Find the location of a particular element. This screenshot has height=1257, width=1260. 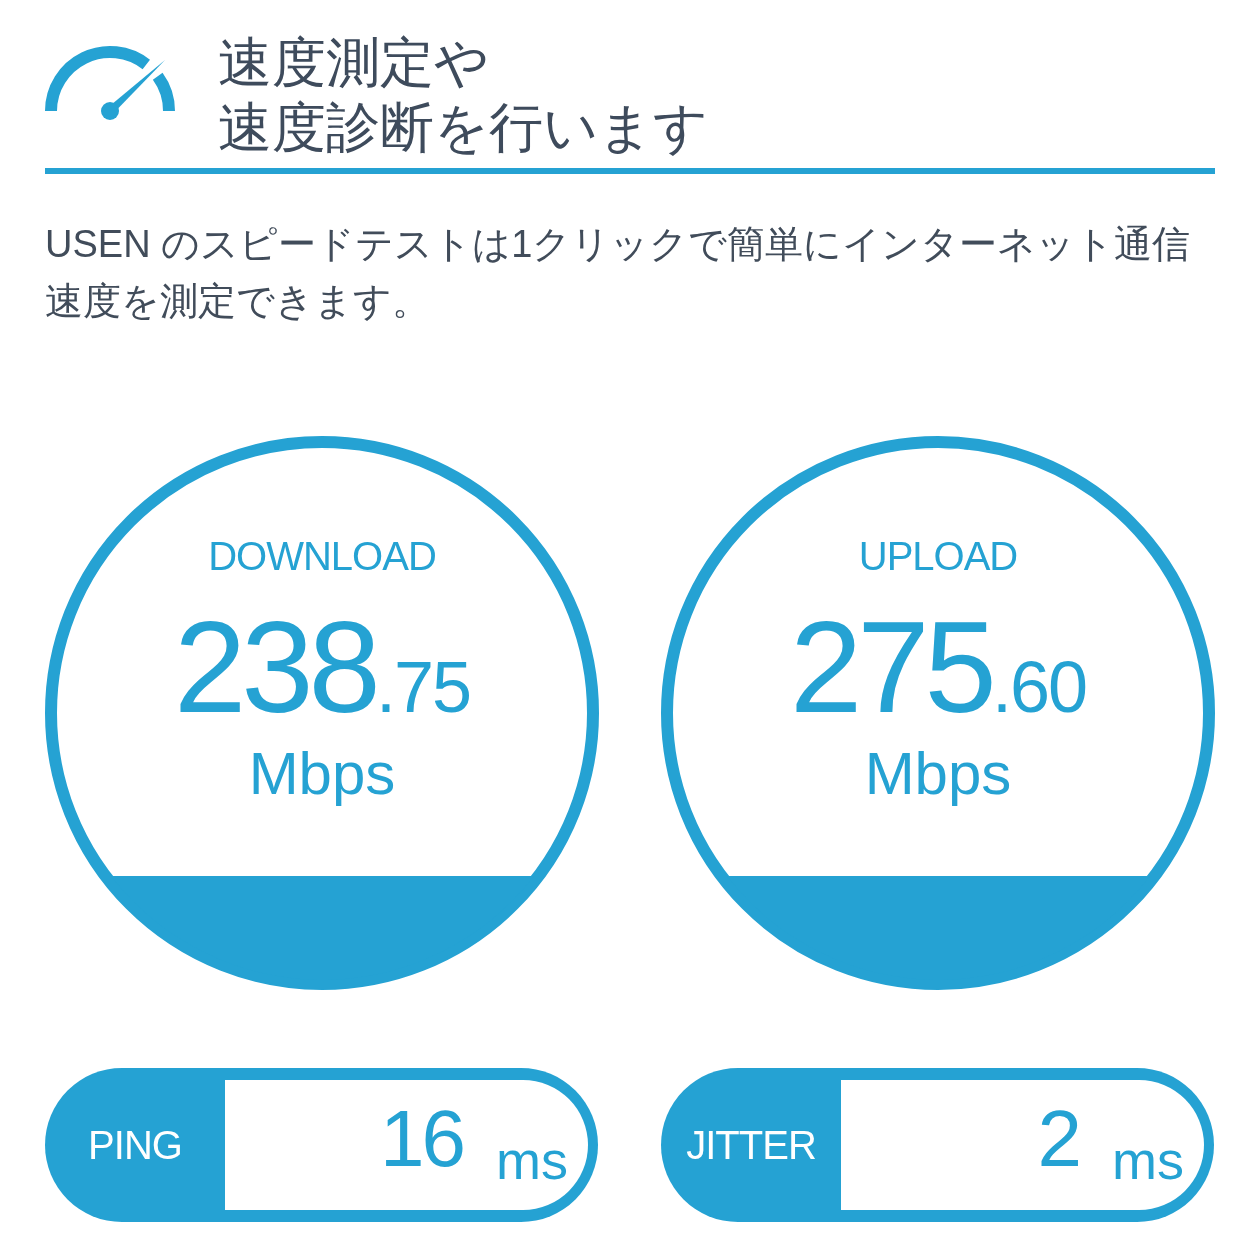

stat-value: 16 is located at coordinates (421, 1139).